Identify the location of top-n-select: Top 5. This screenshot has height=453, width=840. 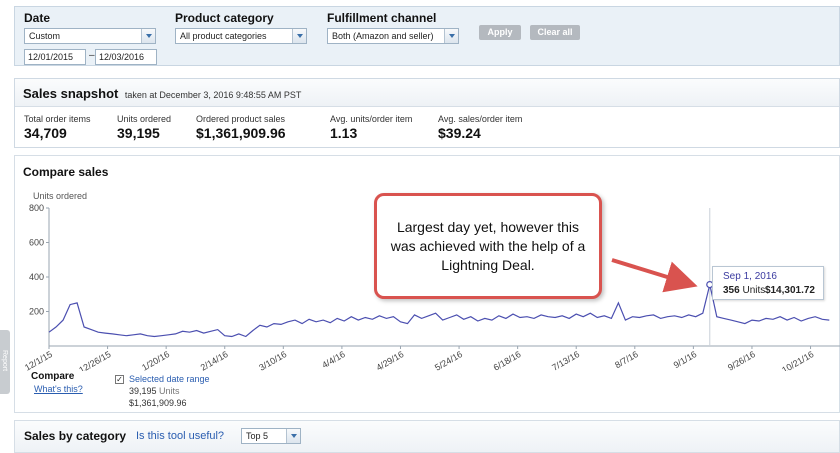
(271, 436).